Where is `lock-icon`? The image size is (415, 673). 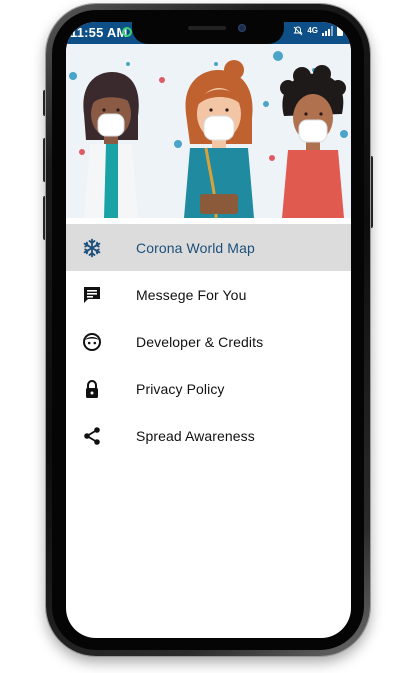
lock-icon is located at coordinates (92, 389).